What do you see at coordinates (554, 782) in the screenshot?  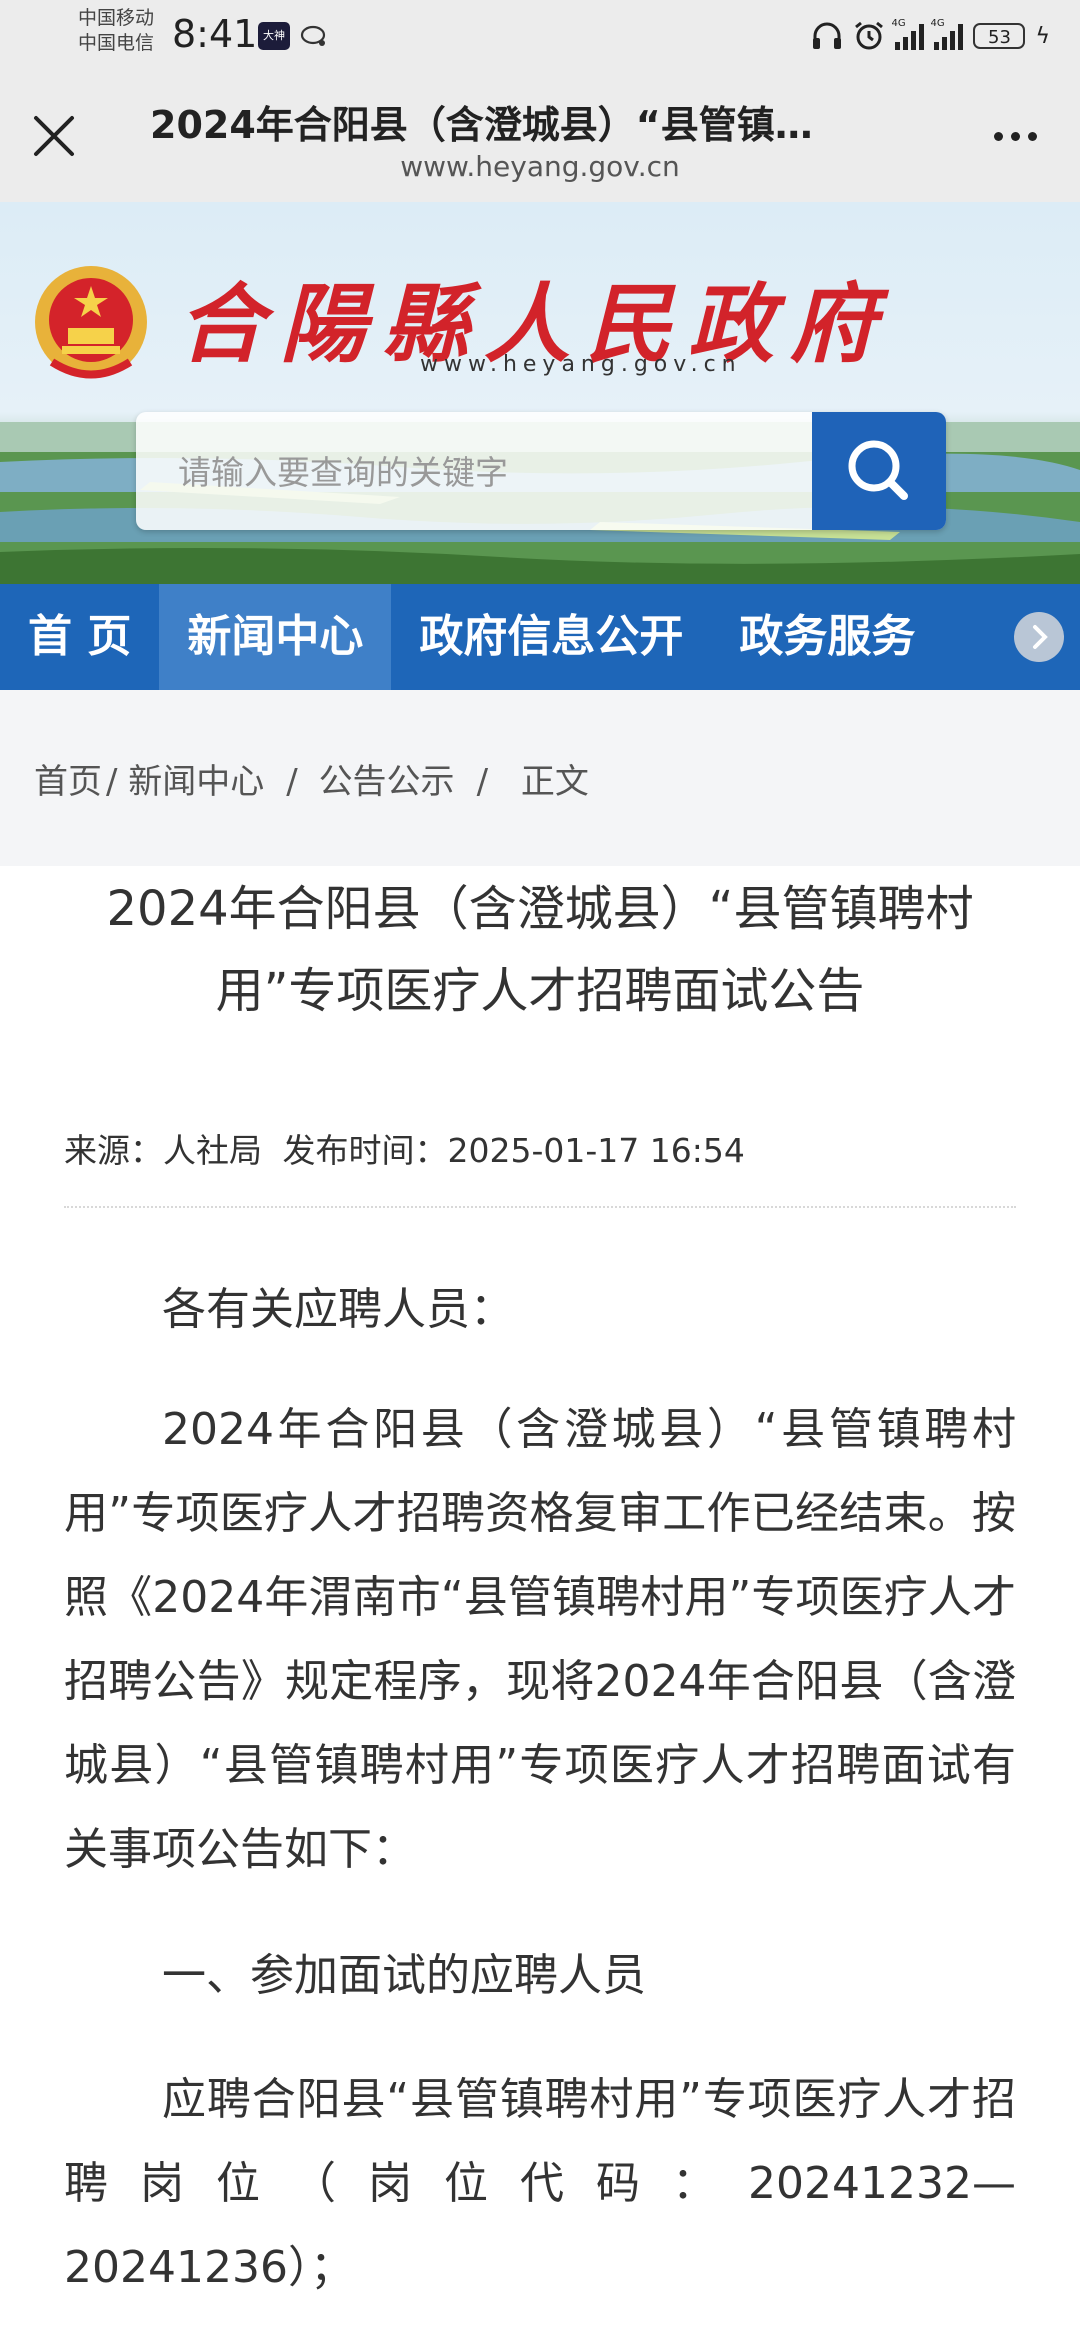 I see `breadcrumb-current: 正文` at bounding box center [554, 782].